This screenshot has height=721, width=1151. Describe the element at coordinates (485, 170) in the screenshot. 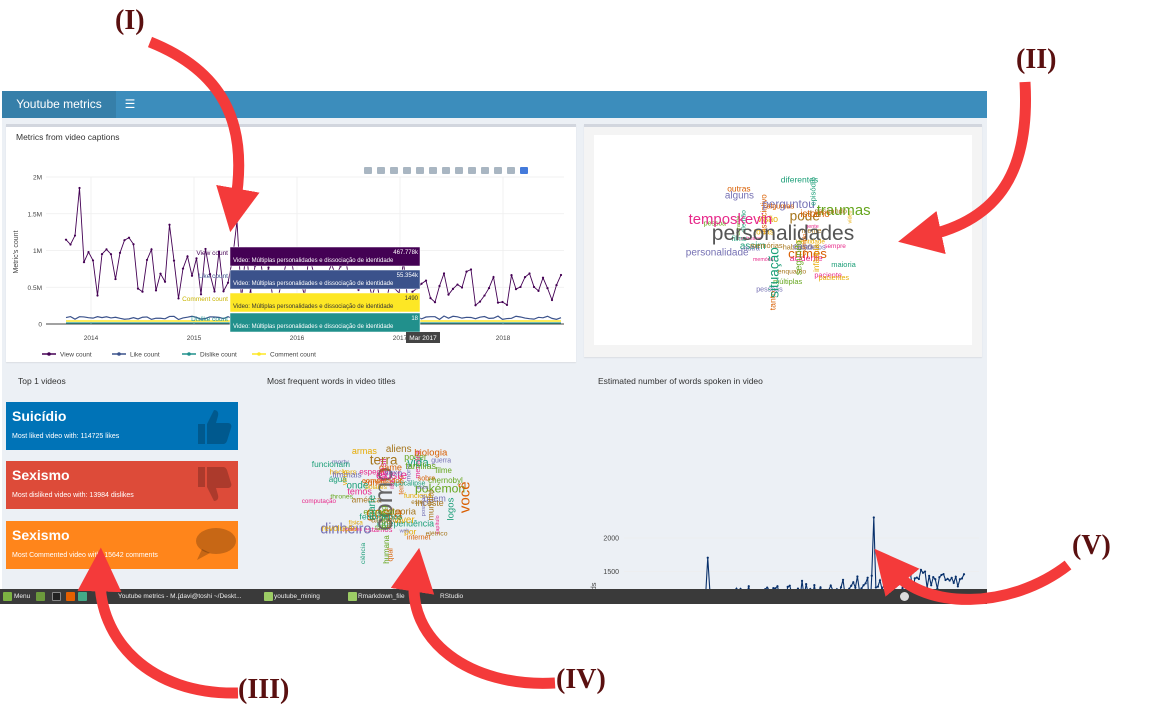

I see `spike-lines-icon` at that location.